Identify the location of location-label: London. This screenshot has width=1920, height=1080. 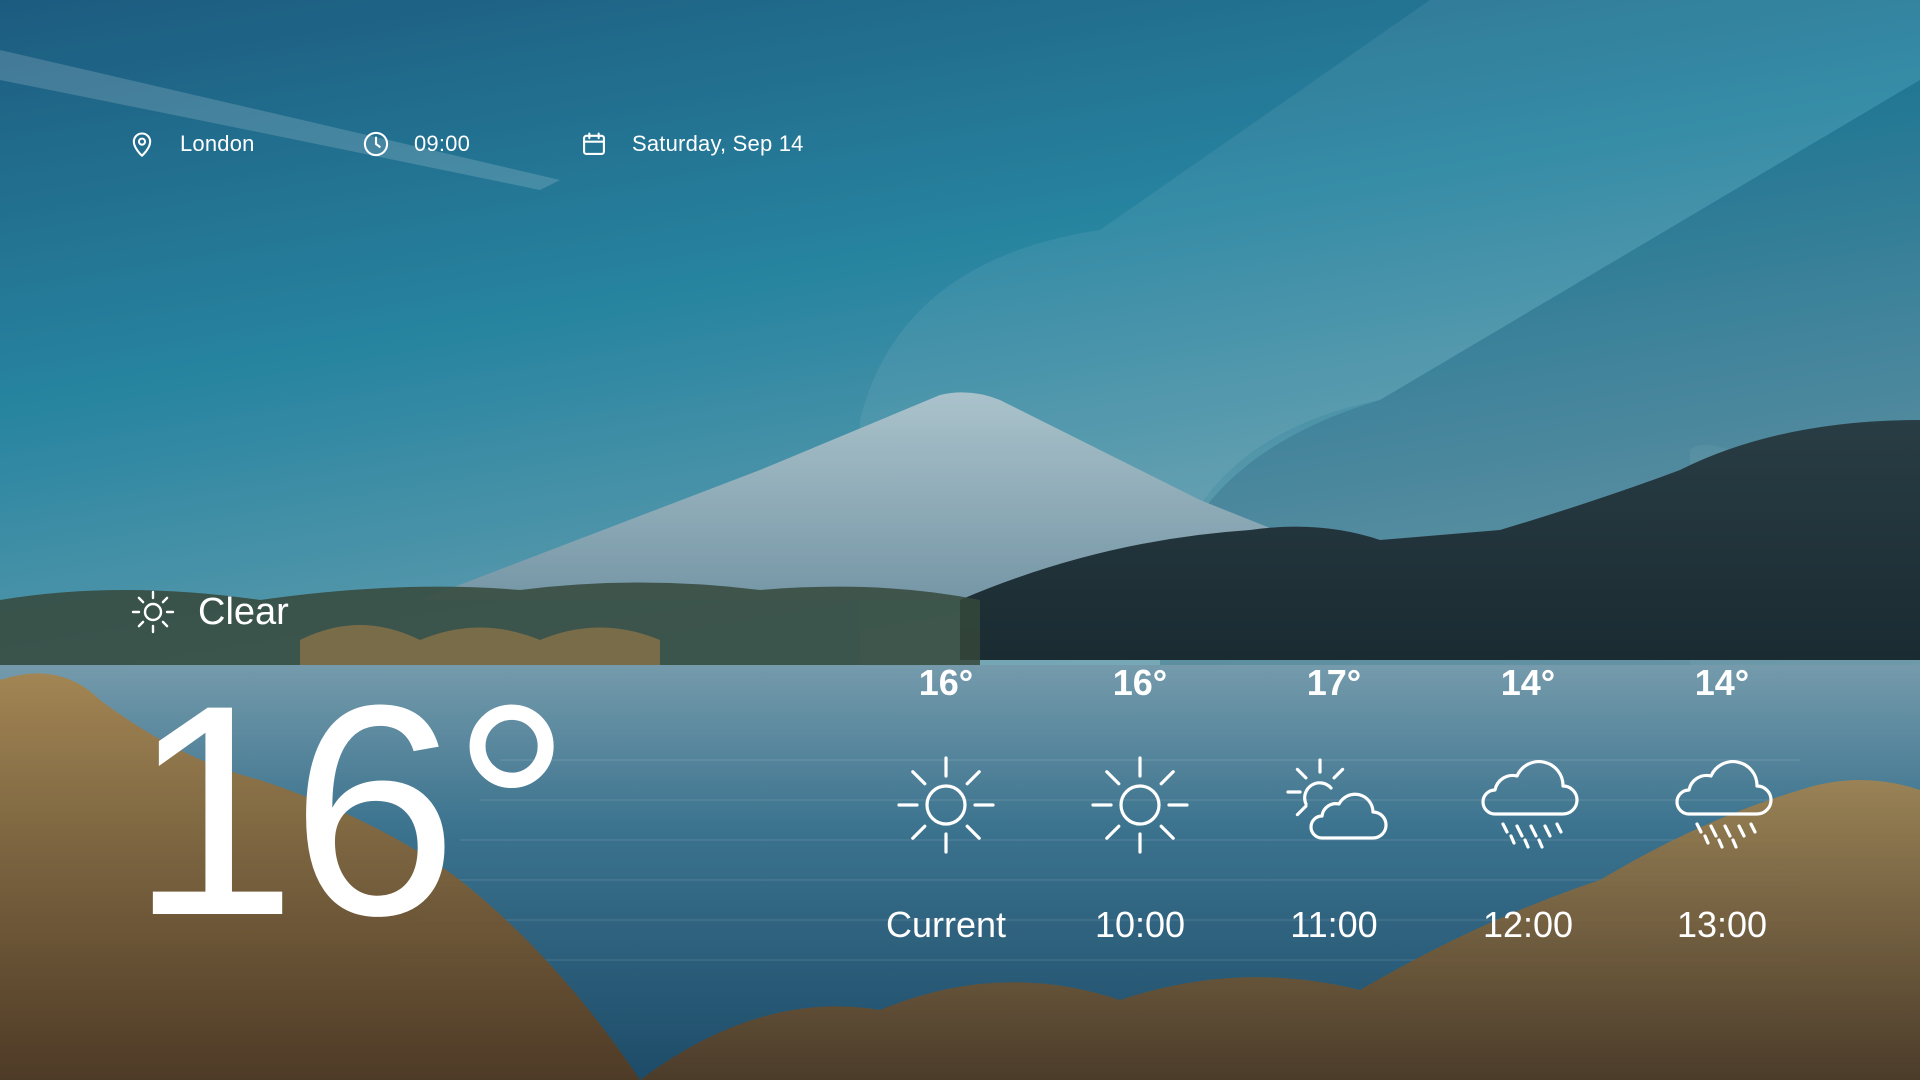
(217, 143).